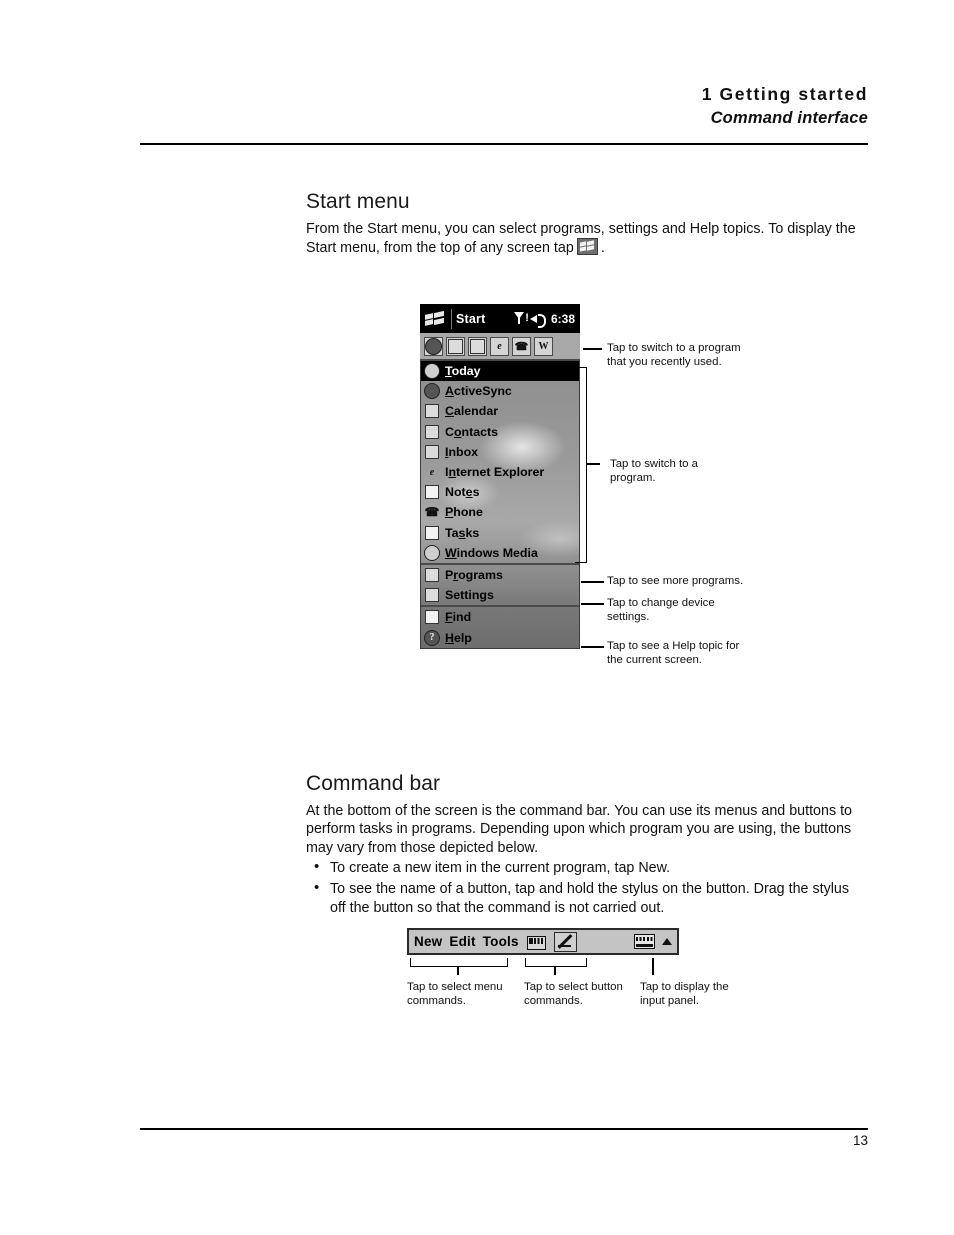 The width and height of the screenshot is (954, 1235). Describe the element at coordinates (432, 391) in the screenshot. I see `activesync-icon` at that location.